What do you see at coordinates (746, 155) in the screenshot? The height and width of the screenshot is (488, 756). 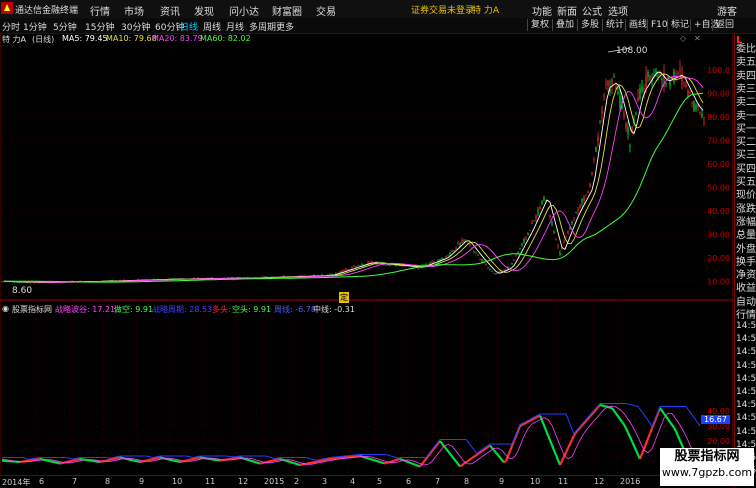 I see `panel-item-8: 买三` at bounding box center [746, 155].